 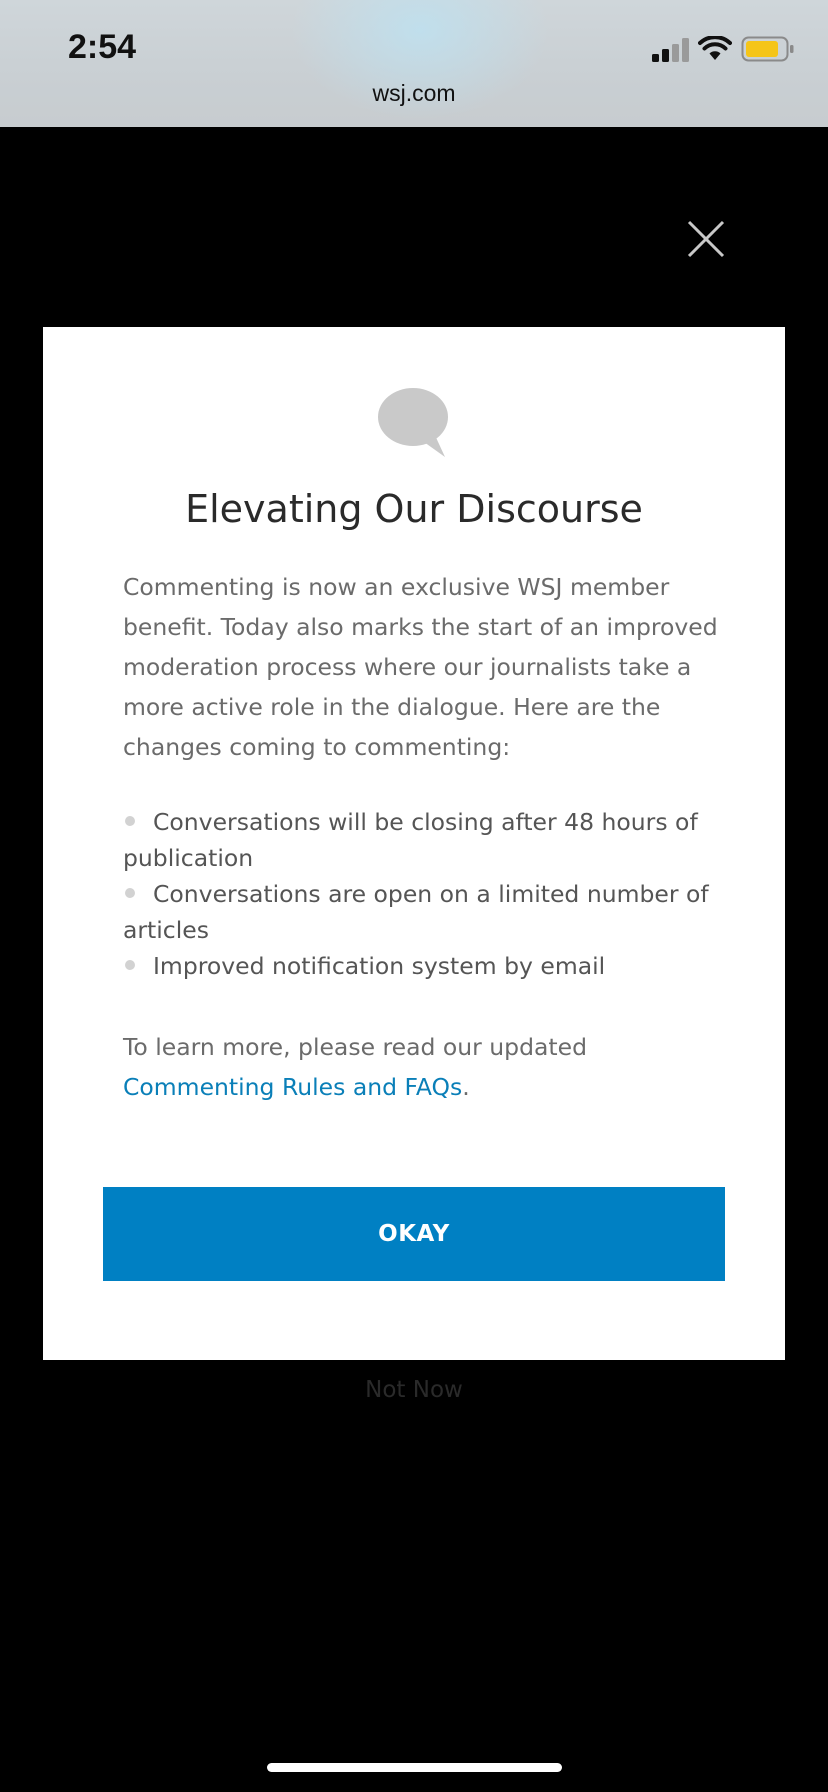 I want to click on list-item-text: Improved notification system by email, so click(x=379, y=966).